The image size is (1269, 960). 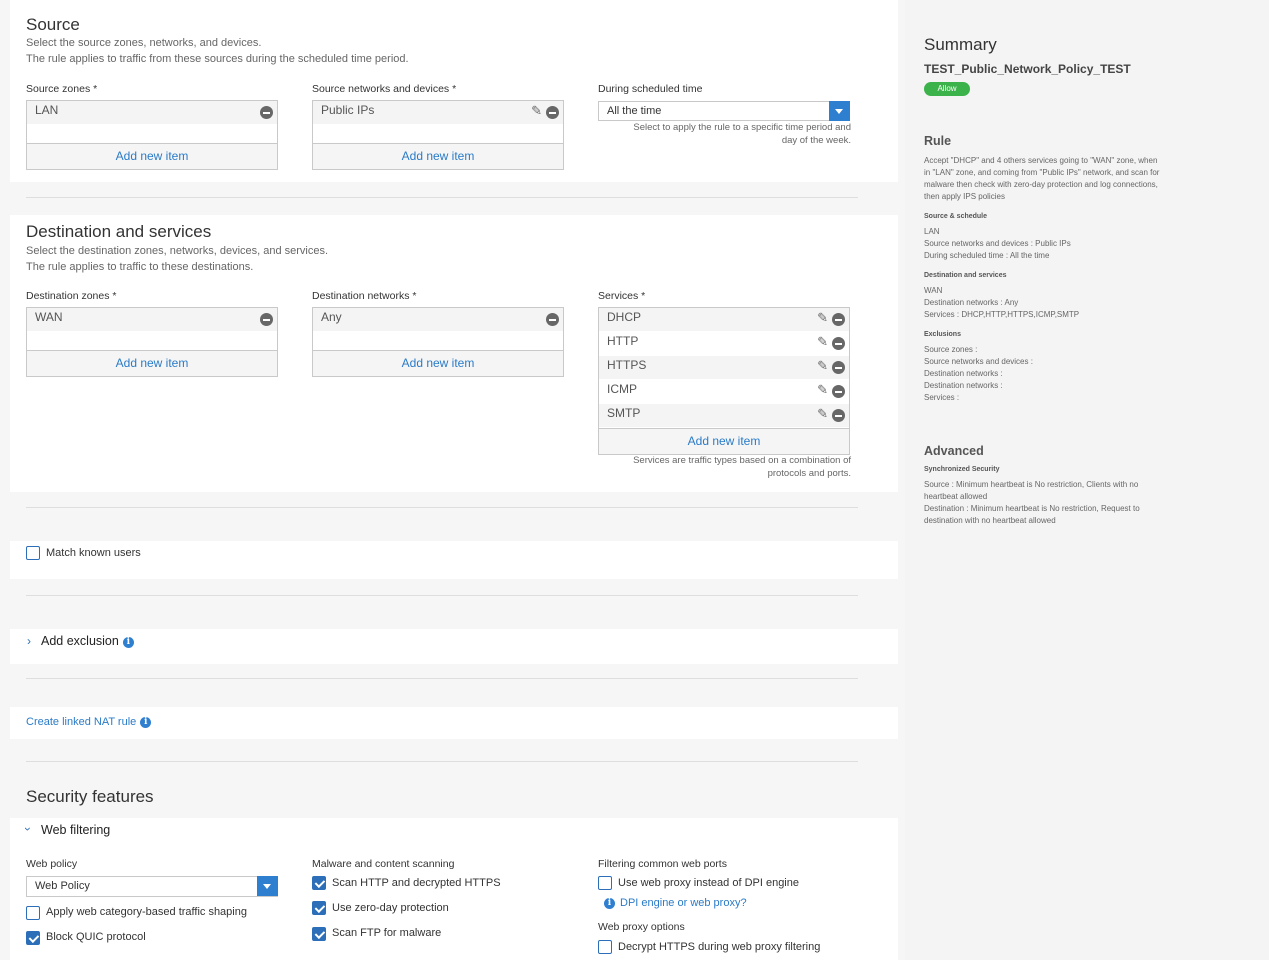 What do you see at coordinates (62, 886) in the screenshot?
I see `web-policy-value: Web Policy` at bounding box center [62, 886].